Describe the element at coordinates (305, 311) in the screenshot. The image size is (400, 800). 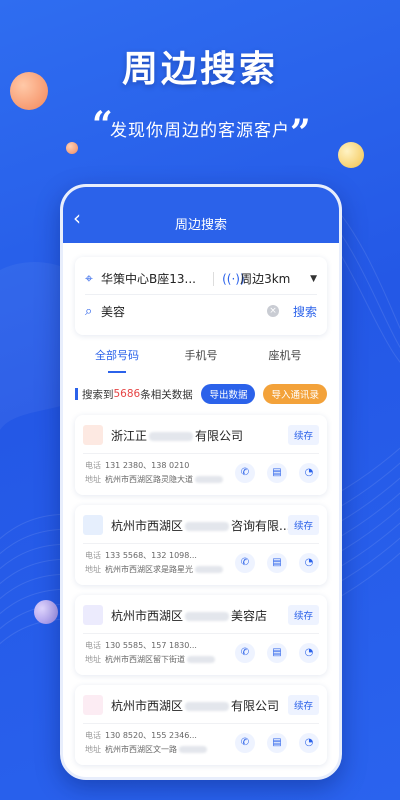
I see `search-button: 搜索` at that location.